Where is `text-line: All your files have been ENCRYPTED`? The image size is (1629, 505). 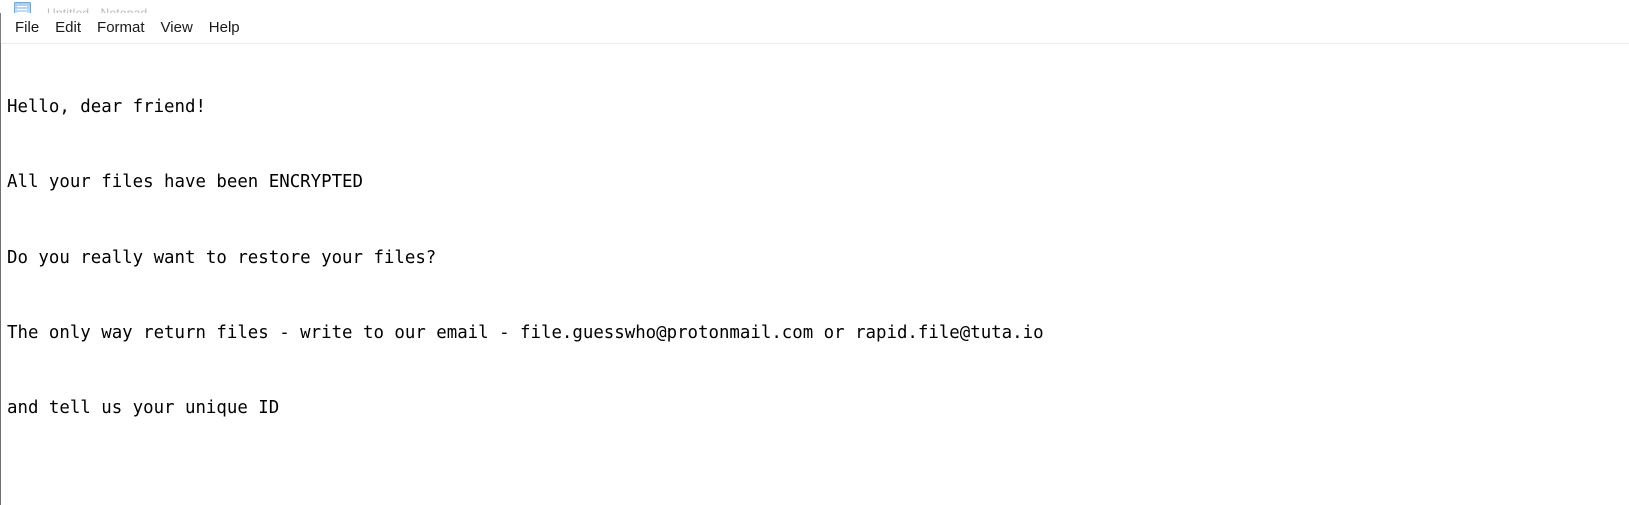 text-line: All your files have been ENCRYPTED is located at coordinates (185, 182).